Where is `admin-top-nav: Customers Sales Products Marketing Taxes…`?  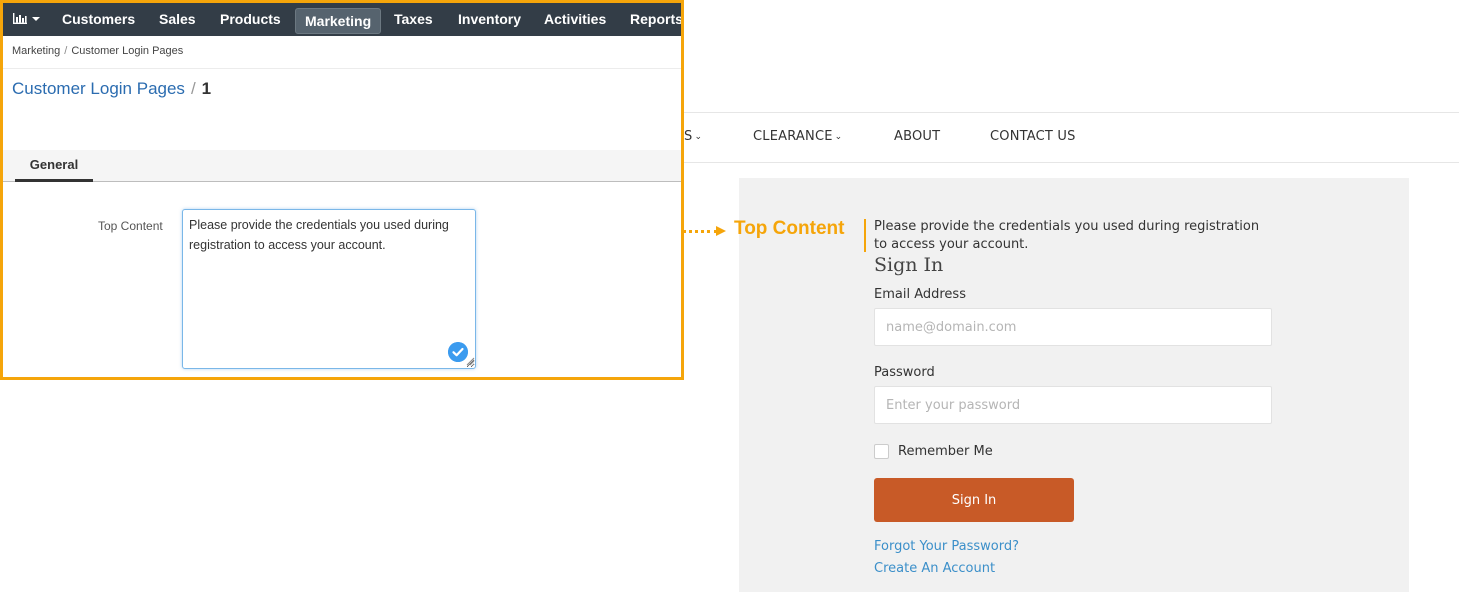 admin-top-nav: Customers Sales Products Marketing Taxes… is located at coordinates (342, 19).